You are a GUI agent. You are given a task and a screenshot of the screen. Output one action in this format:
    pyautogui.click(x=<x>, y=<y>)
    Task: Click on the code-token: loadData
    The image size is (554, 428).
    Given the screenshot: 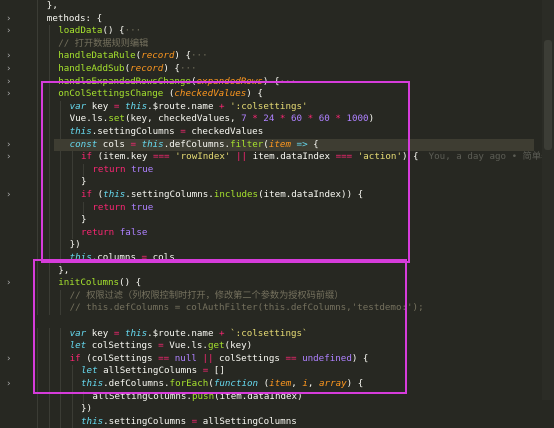 What is the action you would take?
    pyautogui.click(x=80, y=31)
    